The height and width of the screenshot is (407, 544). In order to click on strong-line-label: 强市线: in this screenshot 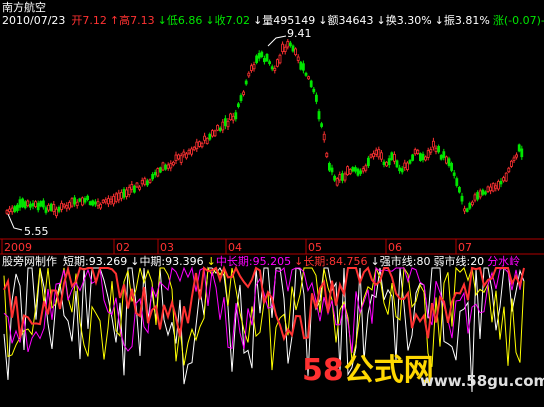, I will do `click(398, 261)`.